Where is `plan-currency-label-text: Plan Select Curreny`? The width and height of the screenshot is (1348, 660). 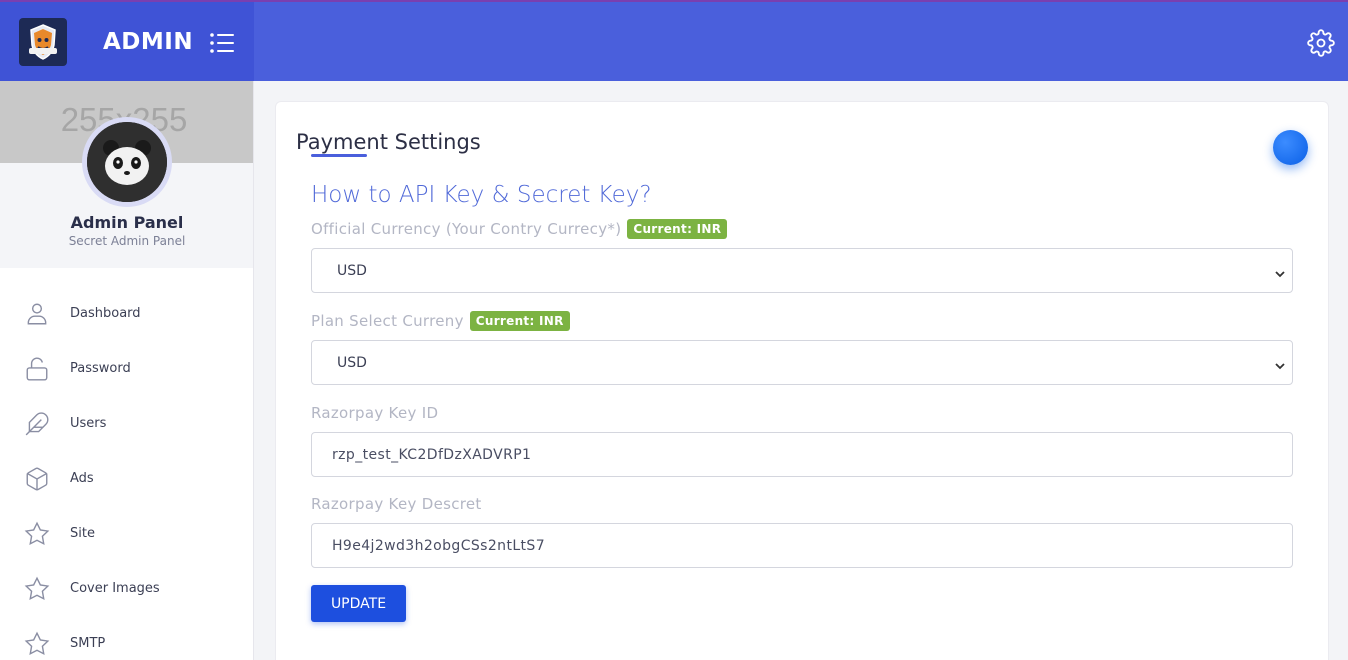 plan-currency-label-text: Plan Select Curreny is located at coordinates (387, 321).